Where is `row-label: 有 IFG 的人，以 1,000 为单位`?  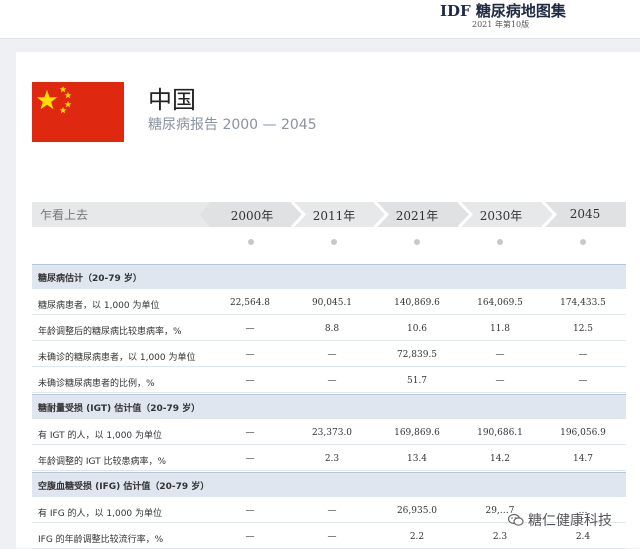
row-label: 有 IFG 的人，以 1,000 为单位 is located at coordinates (100, 514).